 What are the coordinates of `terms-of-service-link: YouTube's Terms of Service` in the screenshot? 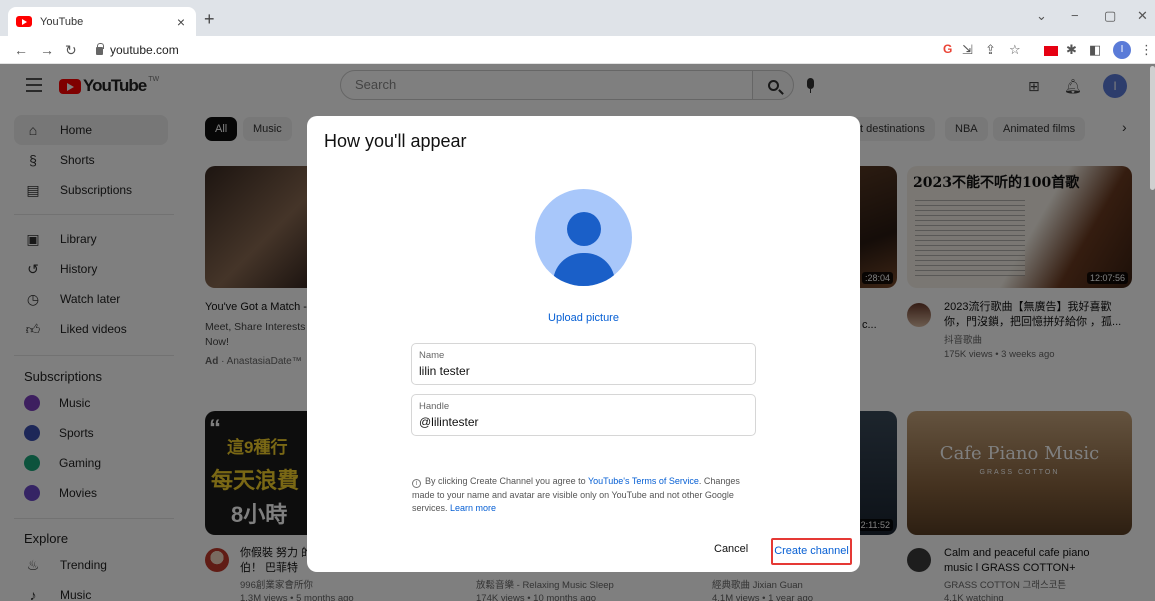 It's located at (643, 481).